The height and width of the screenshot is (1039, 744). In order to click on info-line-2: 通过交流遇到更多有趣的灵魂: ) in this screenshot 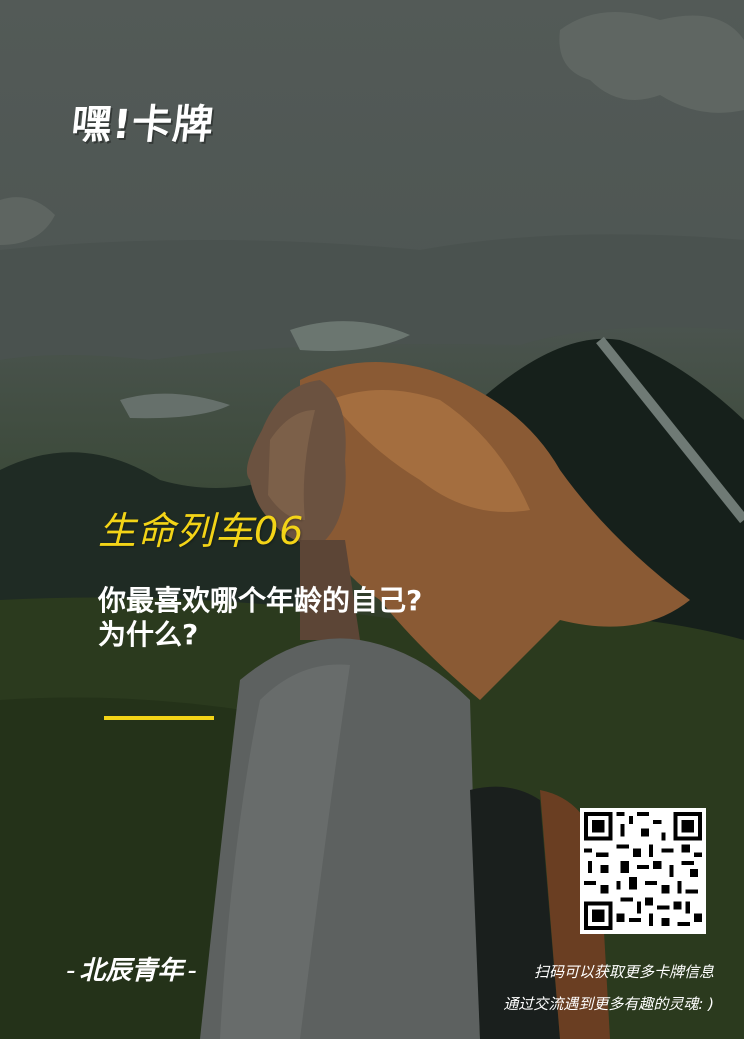, I will do `click(608, 1004)`.